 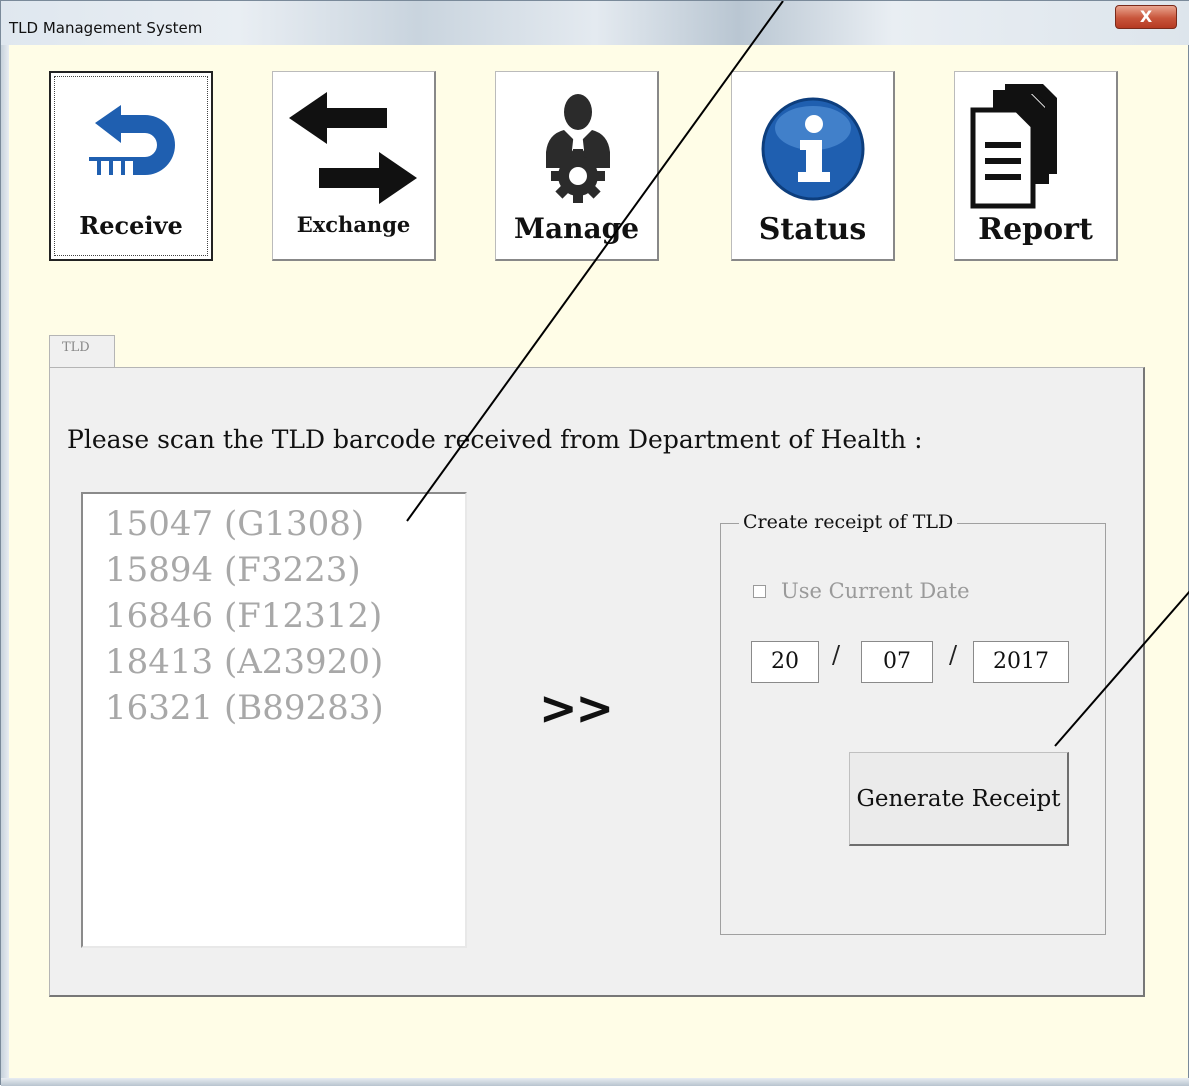 I want to click on report-button: Report, so click(x=1036, y=166).